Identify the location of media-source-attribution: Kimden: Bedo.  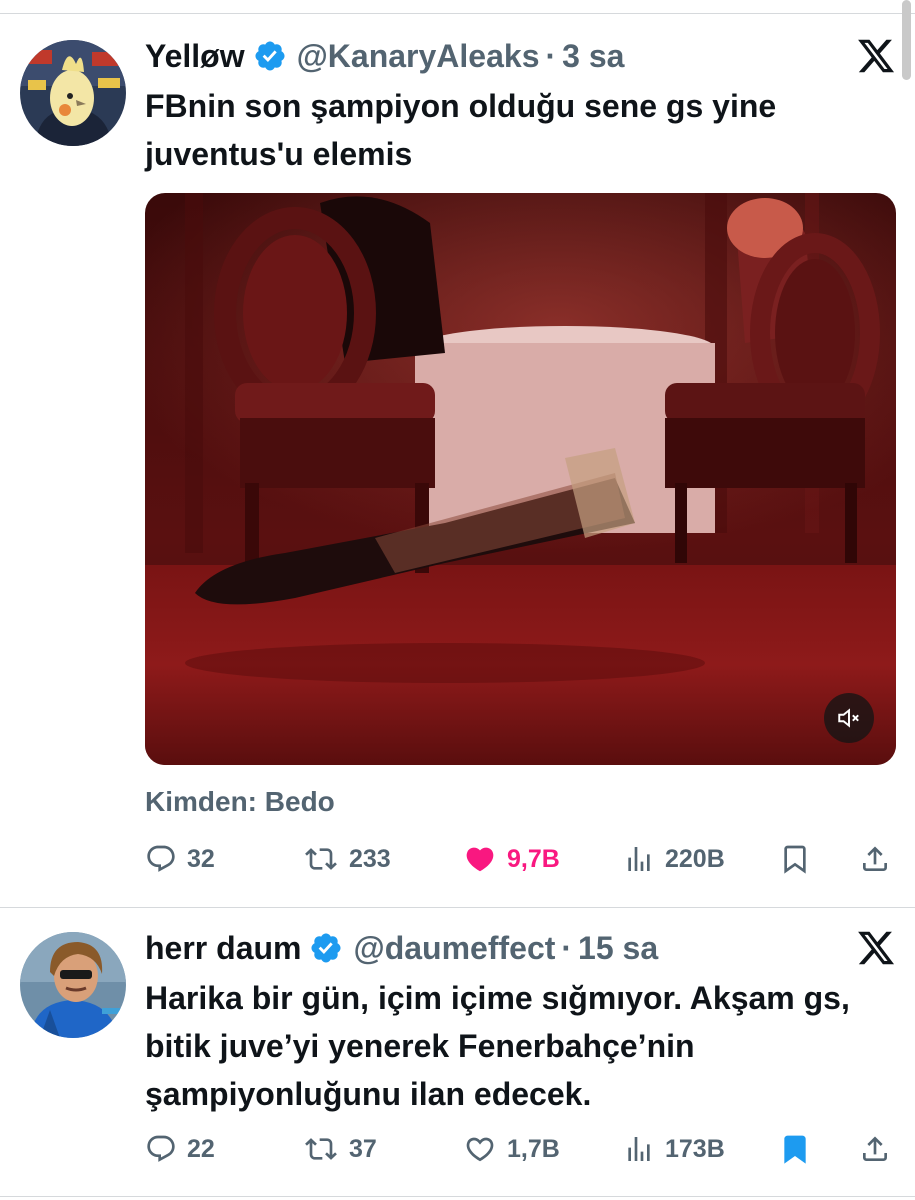
(240, 802).